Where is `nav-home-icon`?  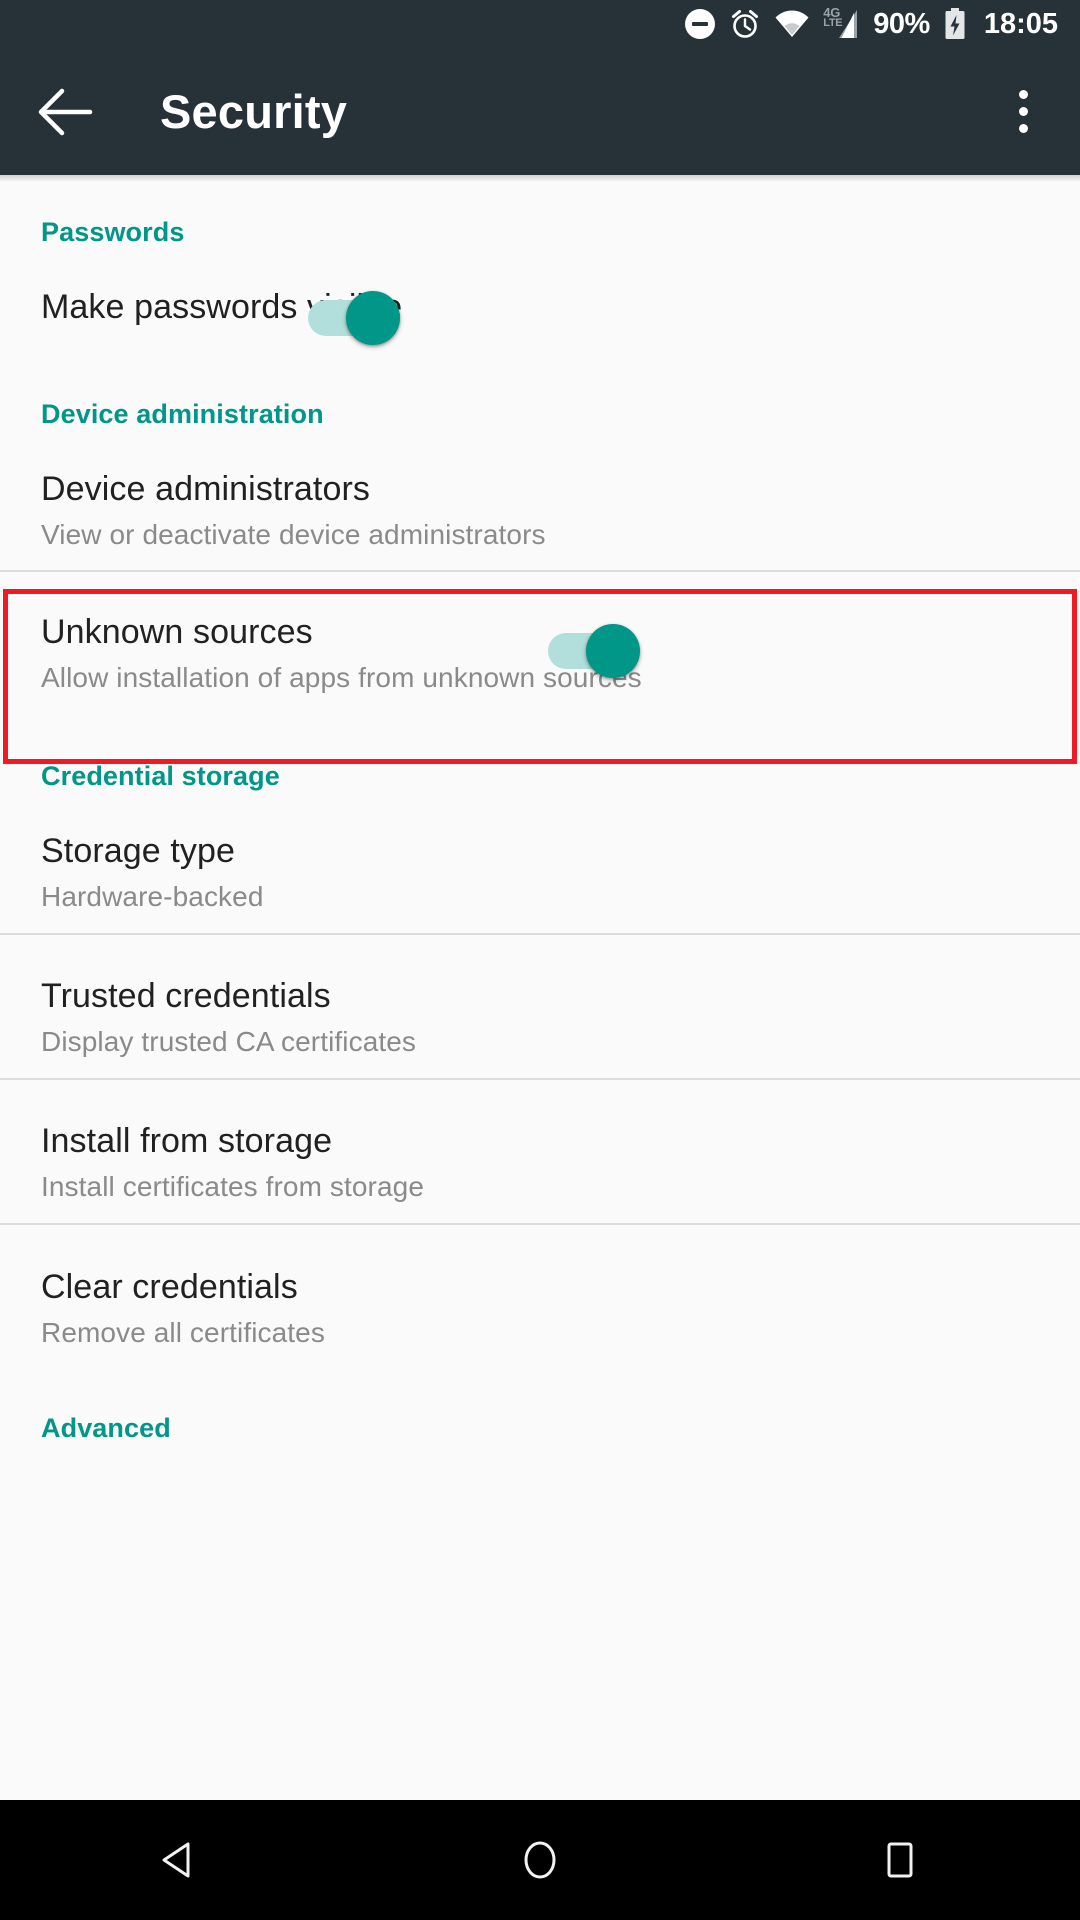 nav-home-icon is located at coordinates (540, 1860).